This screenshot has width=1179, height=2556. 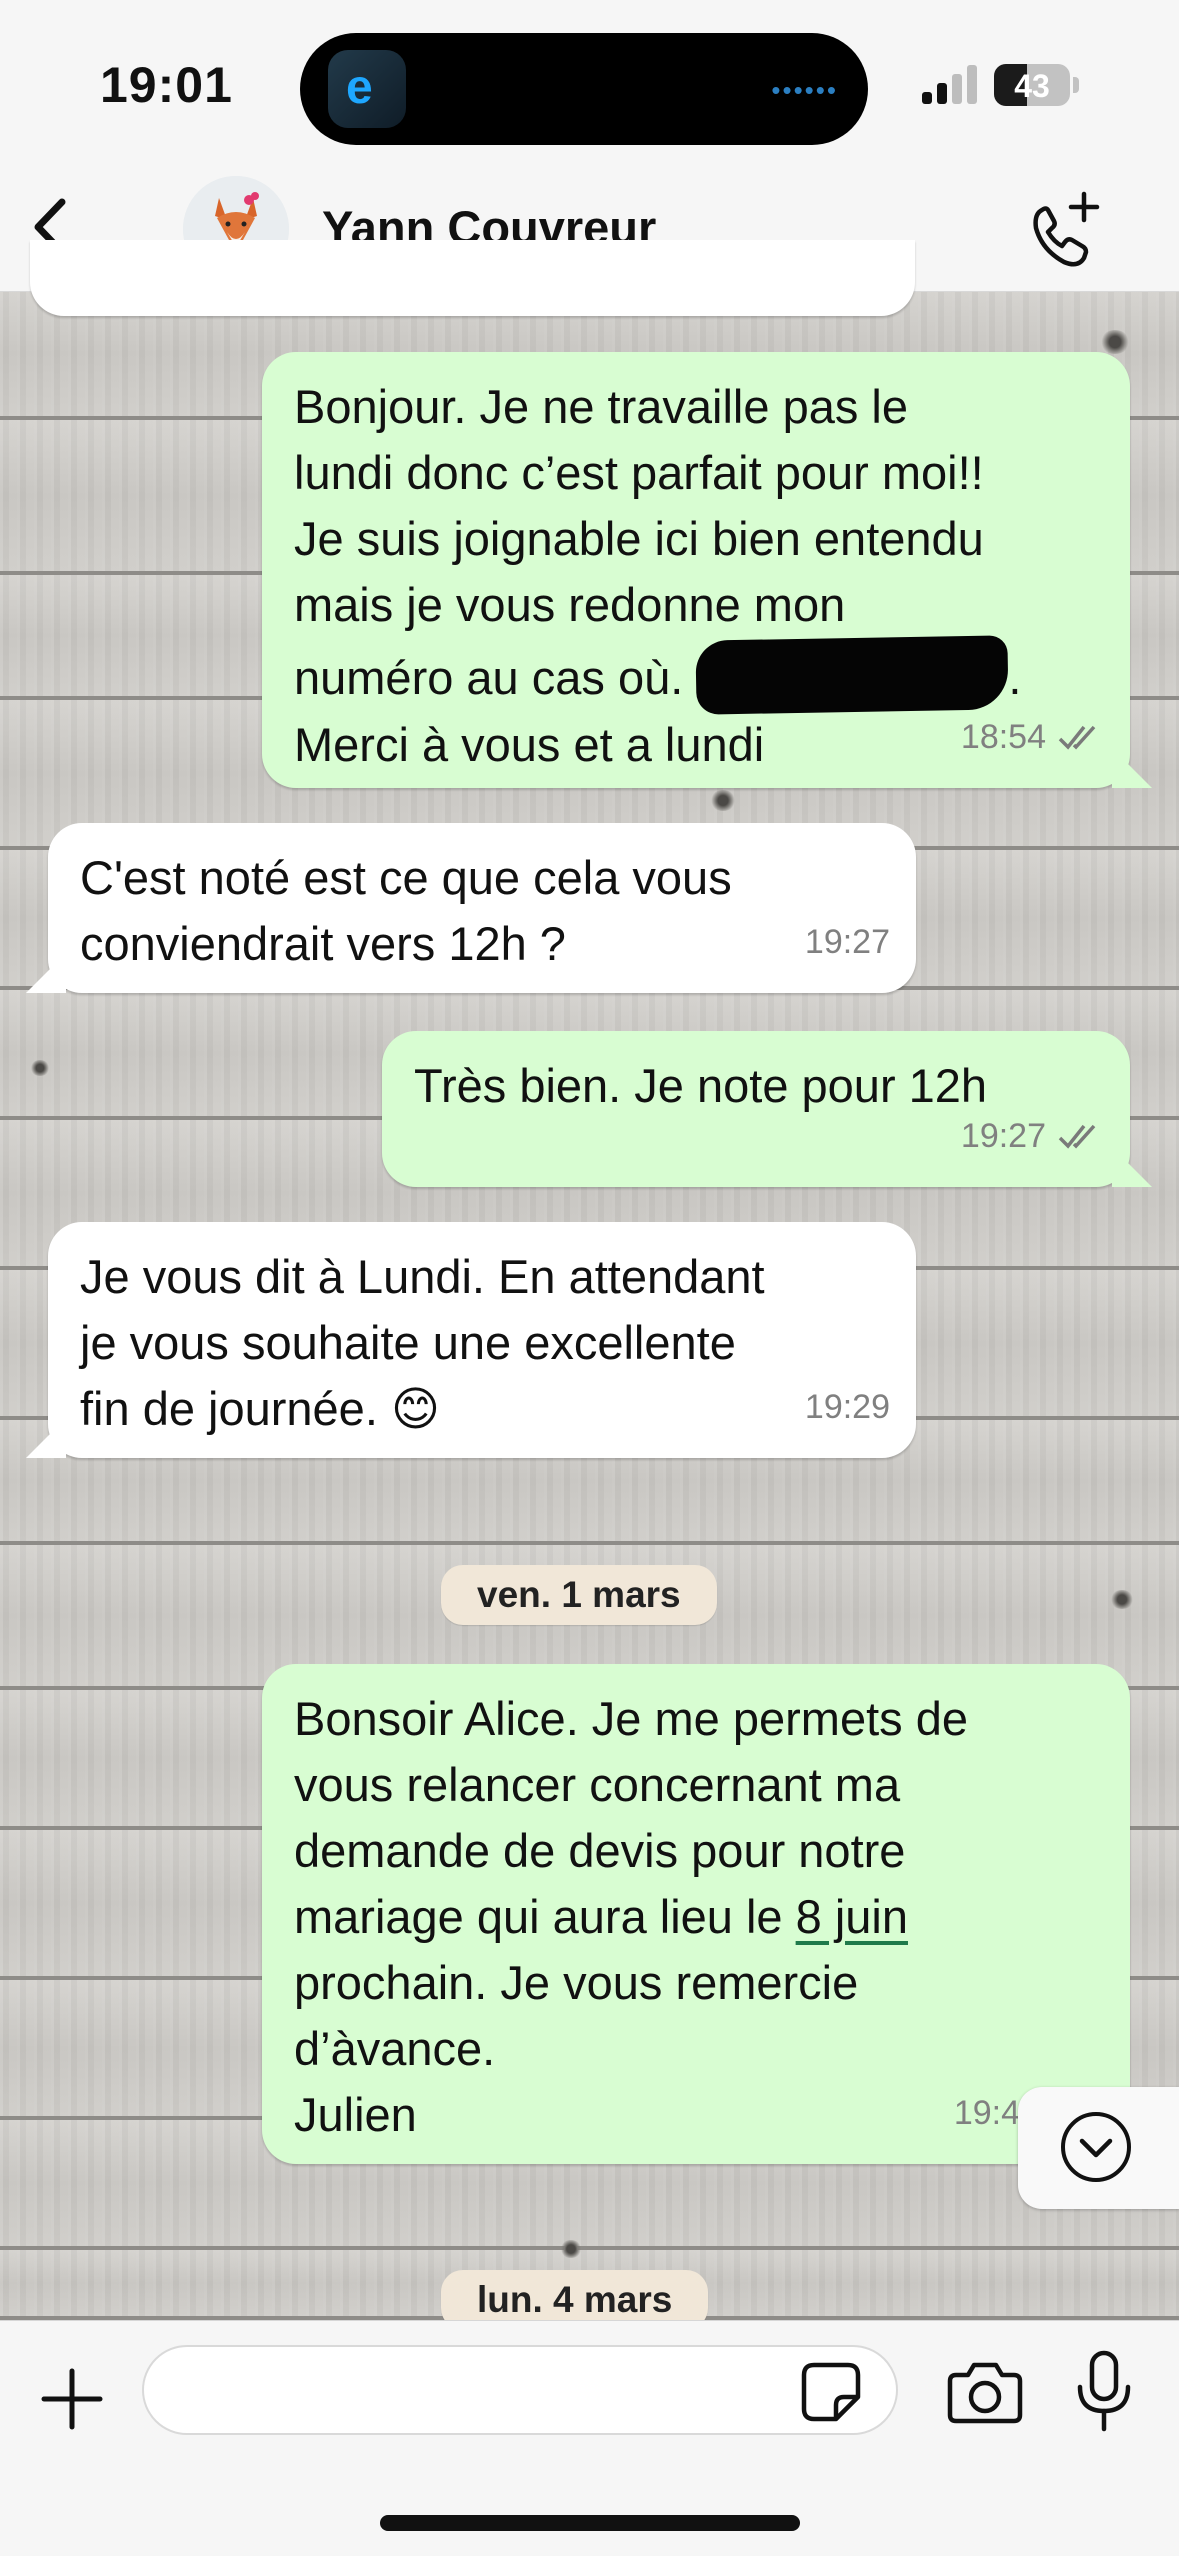 I want to click on battery-level: 43, so click(x=1032, y=86).